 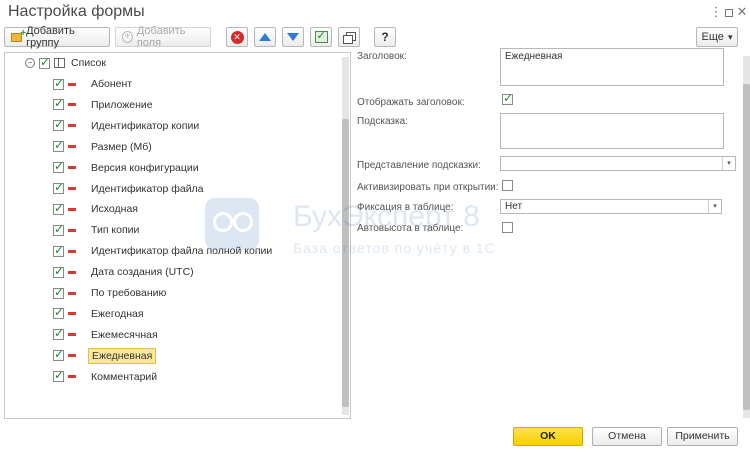 I want to click on delete-icon: ✕, so click(x=237, y=37).